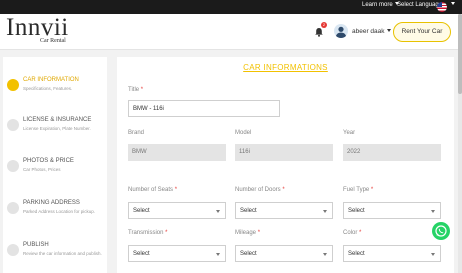  I want to click on year-label: Year, so click(349, 133).